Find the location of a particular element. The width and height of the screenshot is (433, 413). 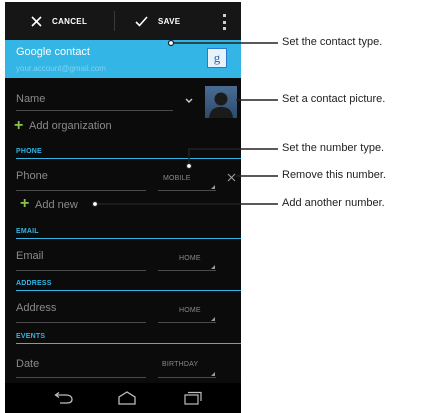

callout-number-type: Set the number type. is located at coordinates (333, 148).